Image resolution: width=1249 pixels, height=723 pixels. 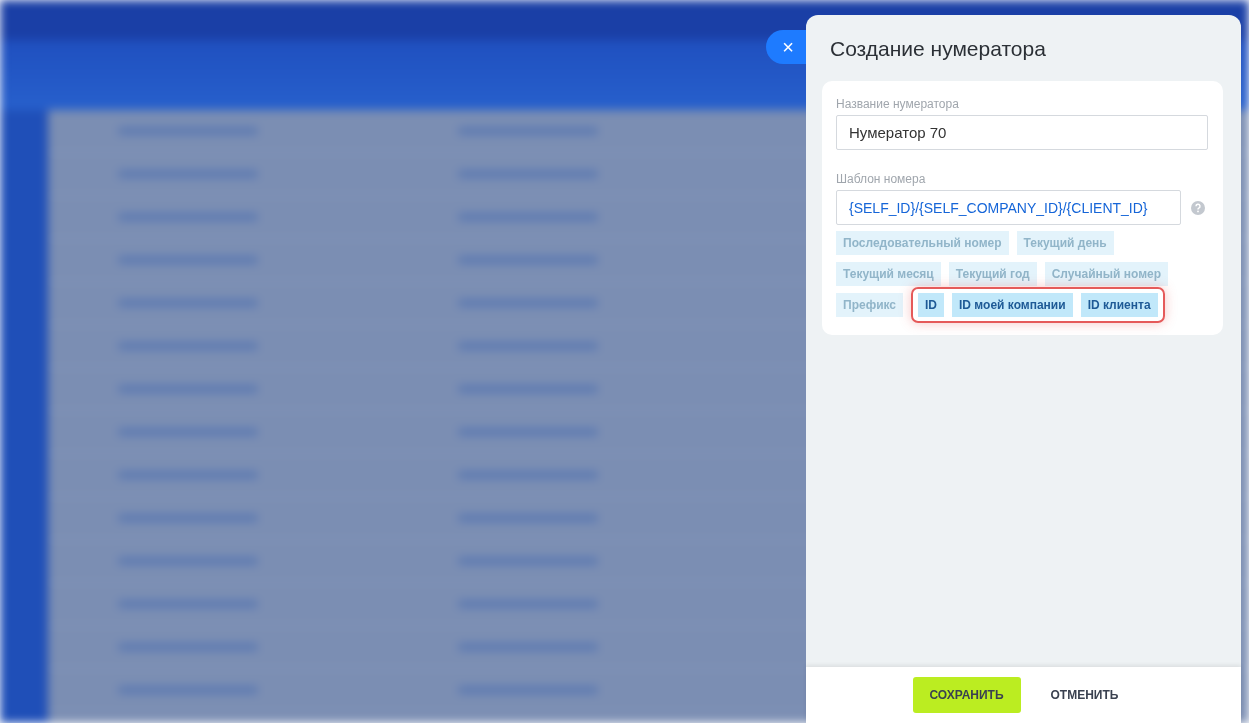 What do you see at coordinates (1198, 207) in the screenshot?
I see `help-icon` at bounding box center [1198, 207].